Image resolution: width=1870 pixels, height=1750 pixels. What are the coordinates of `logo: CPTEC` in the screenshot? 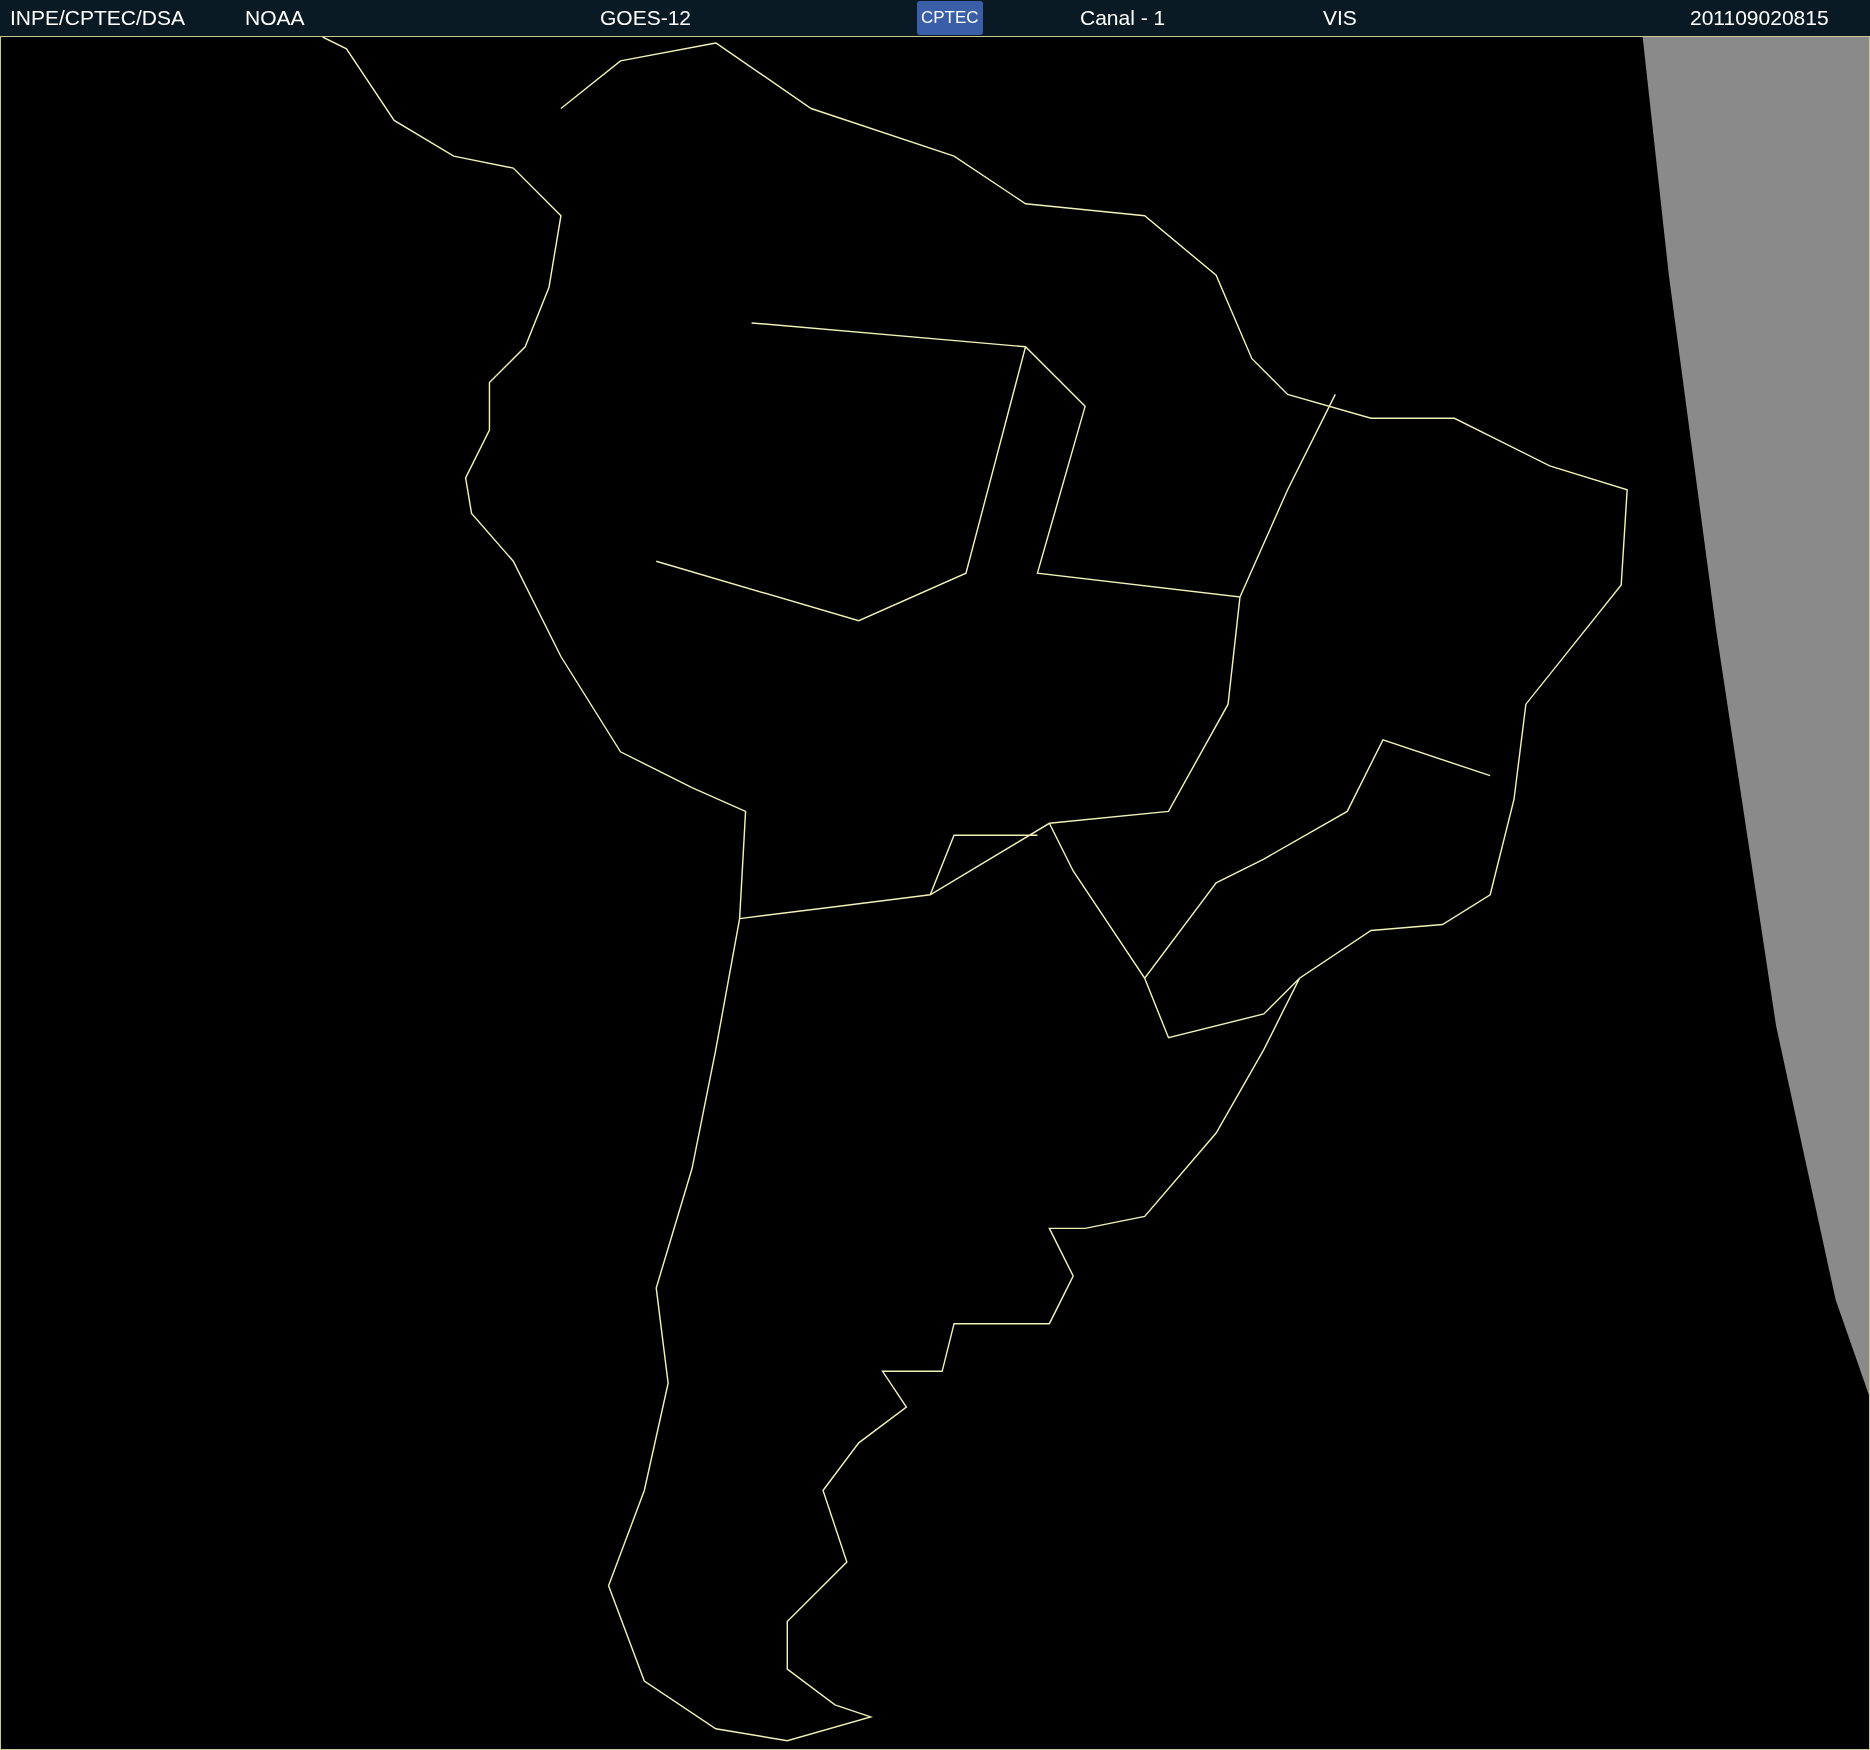 It's located at (950, 18).